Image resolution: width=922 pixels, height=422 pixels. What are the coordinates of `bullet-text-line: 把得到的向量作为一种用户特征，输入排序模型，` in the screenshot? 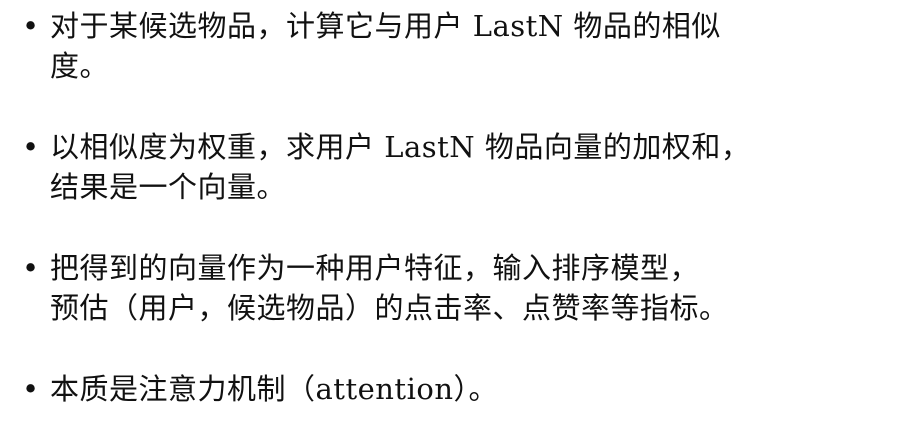 It's located at (375, 268).